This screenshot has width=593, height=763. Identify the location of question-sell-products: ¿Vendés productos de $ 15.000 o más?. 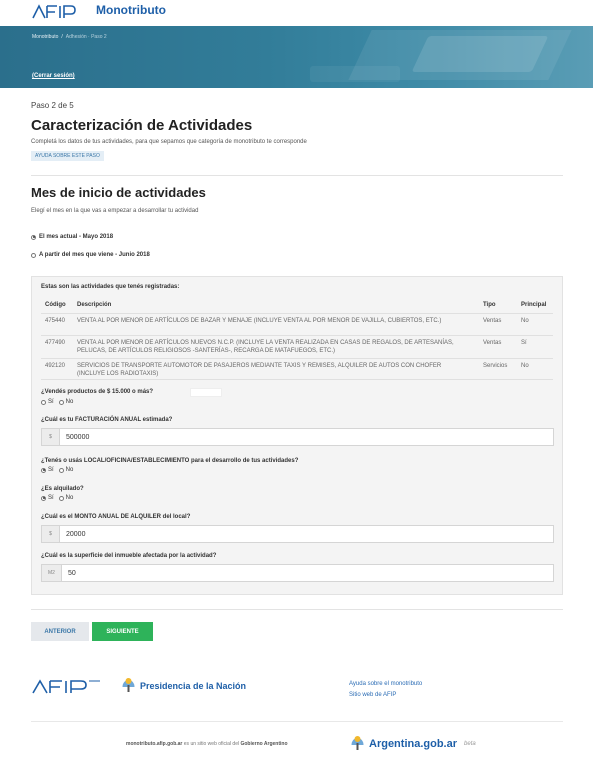
(97, 392).